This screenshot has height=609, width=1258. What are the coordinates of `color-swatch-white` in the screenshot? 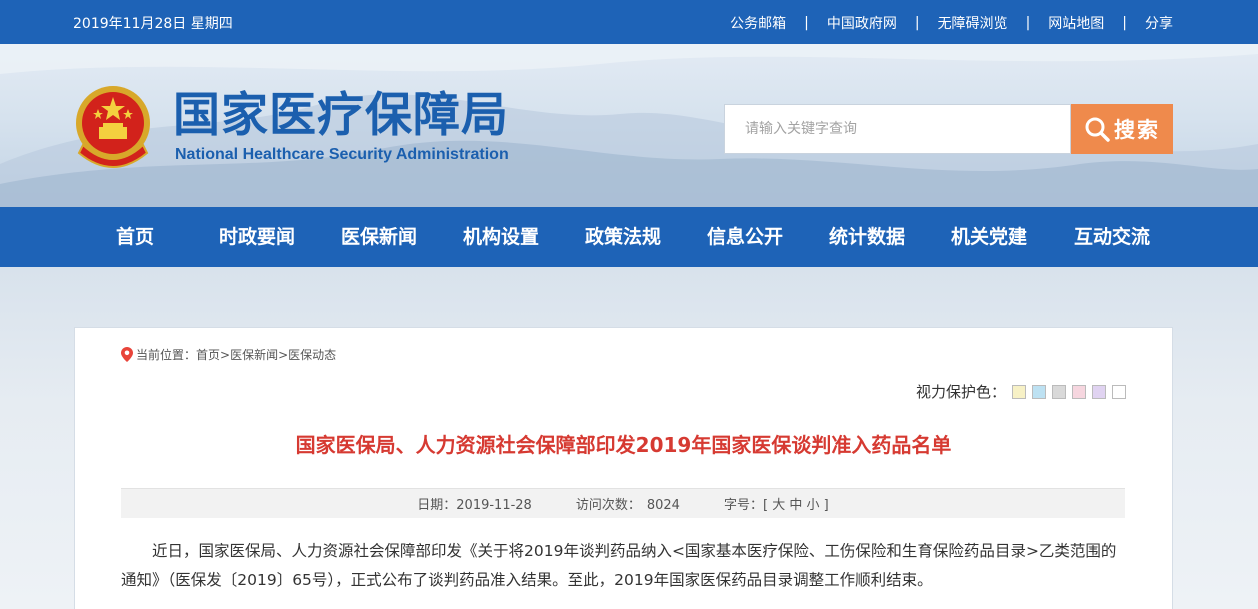 It's located at (1119, 391).